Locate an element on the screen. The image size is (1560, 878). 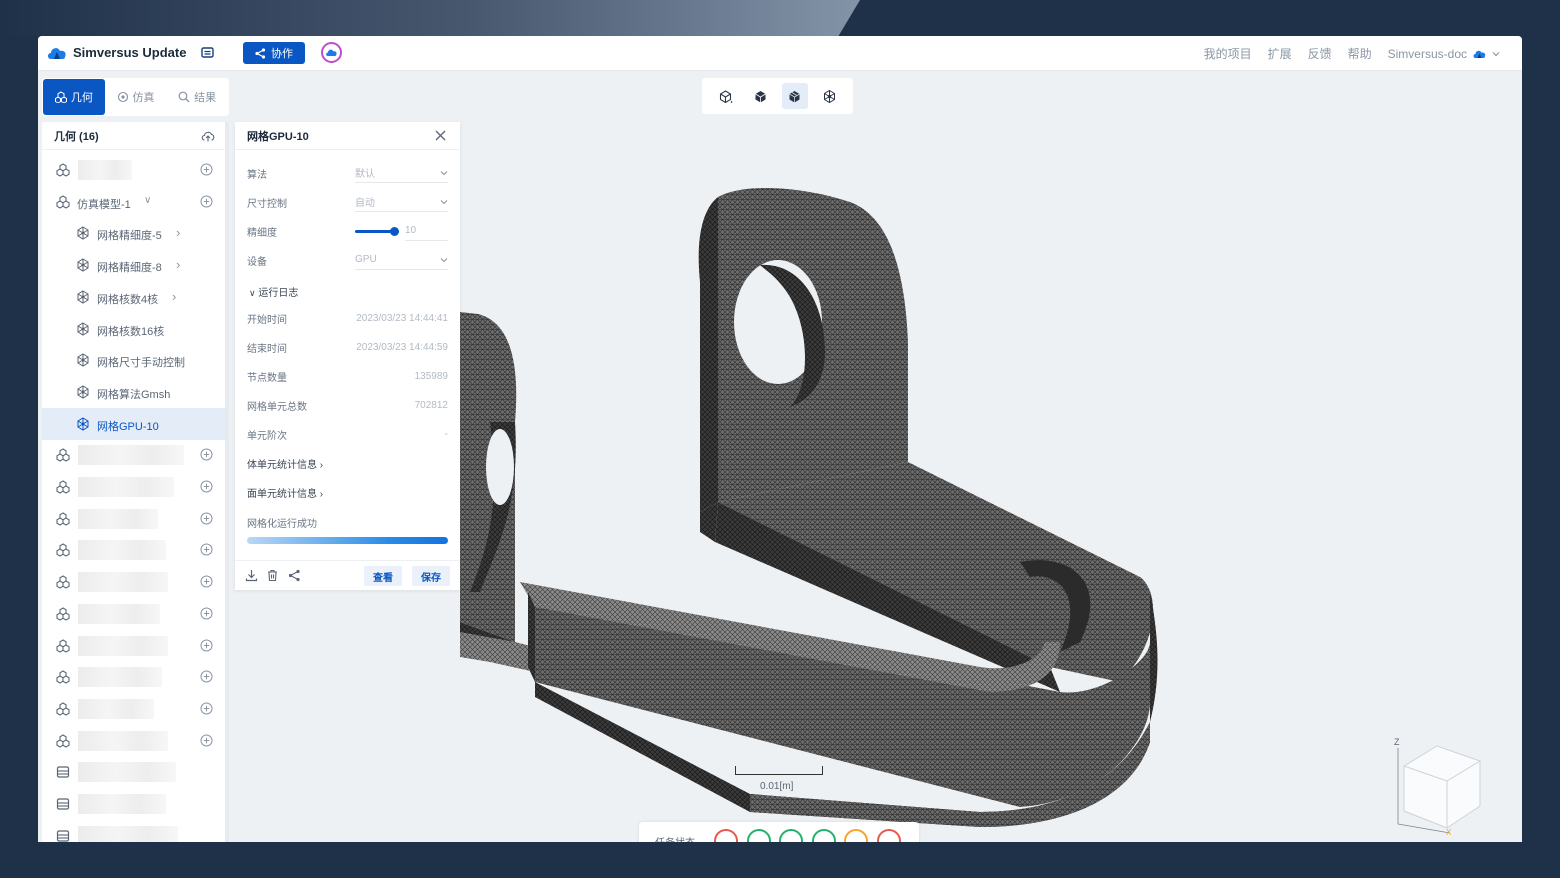
run-log-toggle: ∨ 运行日志 is located at coordinates (273, 291).